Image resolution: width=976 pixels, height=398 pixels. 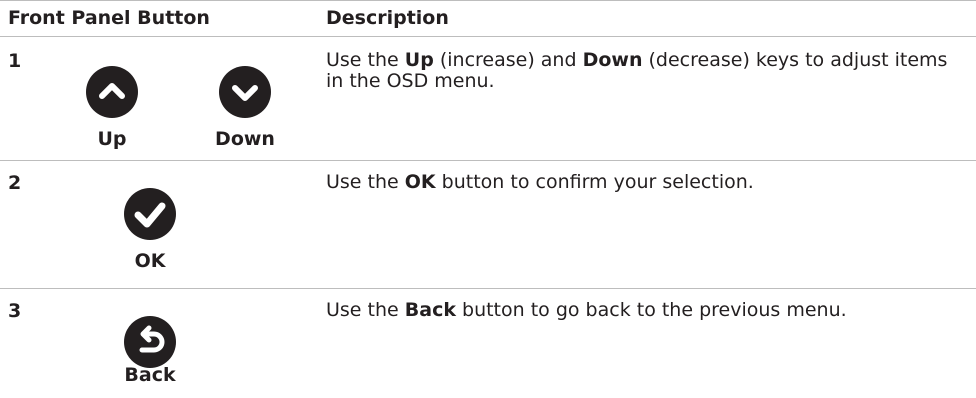 I want to click on chevron-down-icon, so click(x=245, y=92).